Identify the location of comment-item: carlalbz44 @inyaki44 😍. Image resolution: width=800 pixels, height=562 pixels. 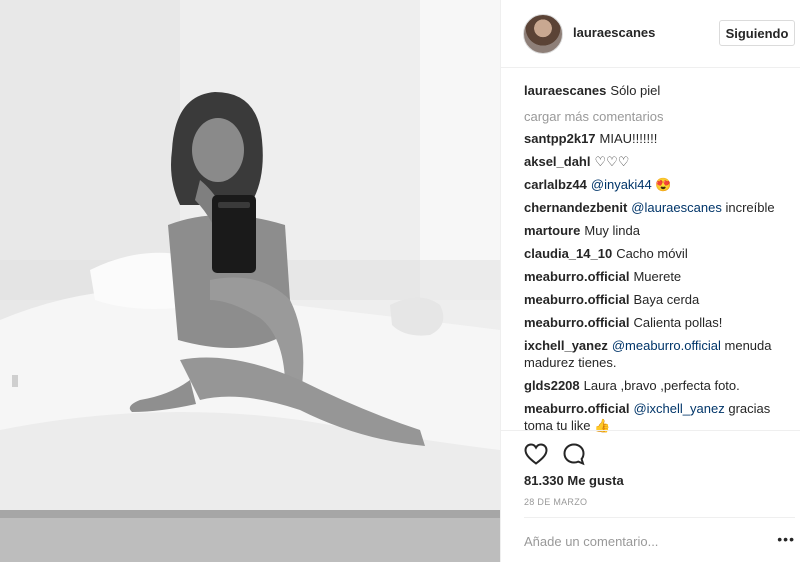
(660, 184).